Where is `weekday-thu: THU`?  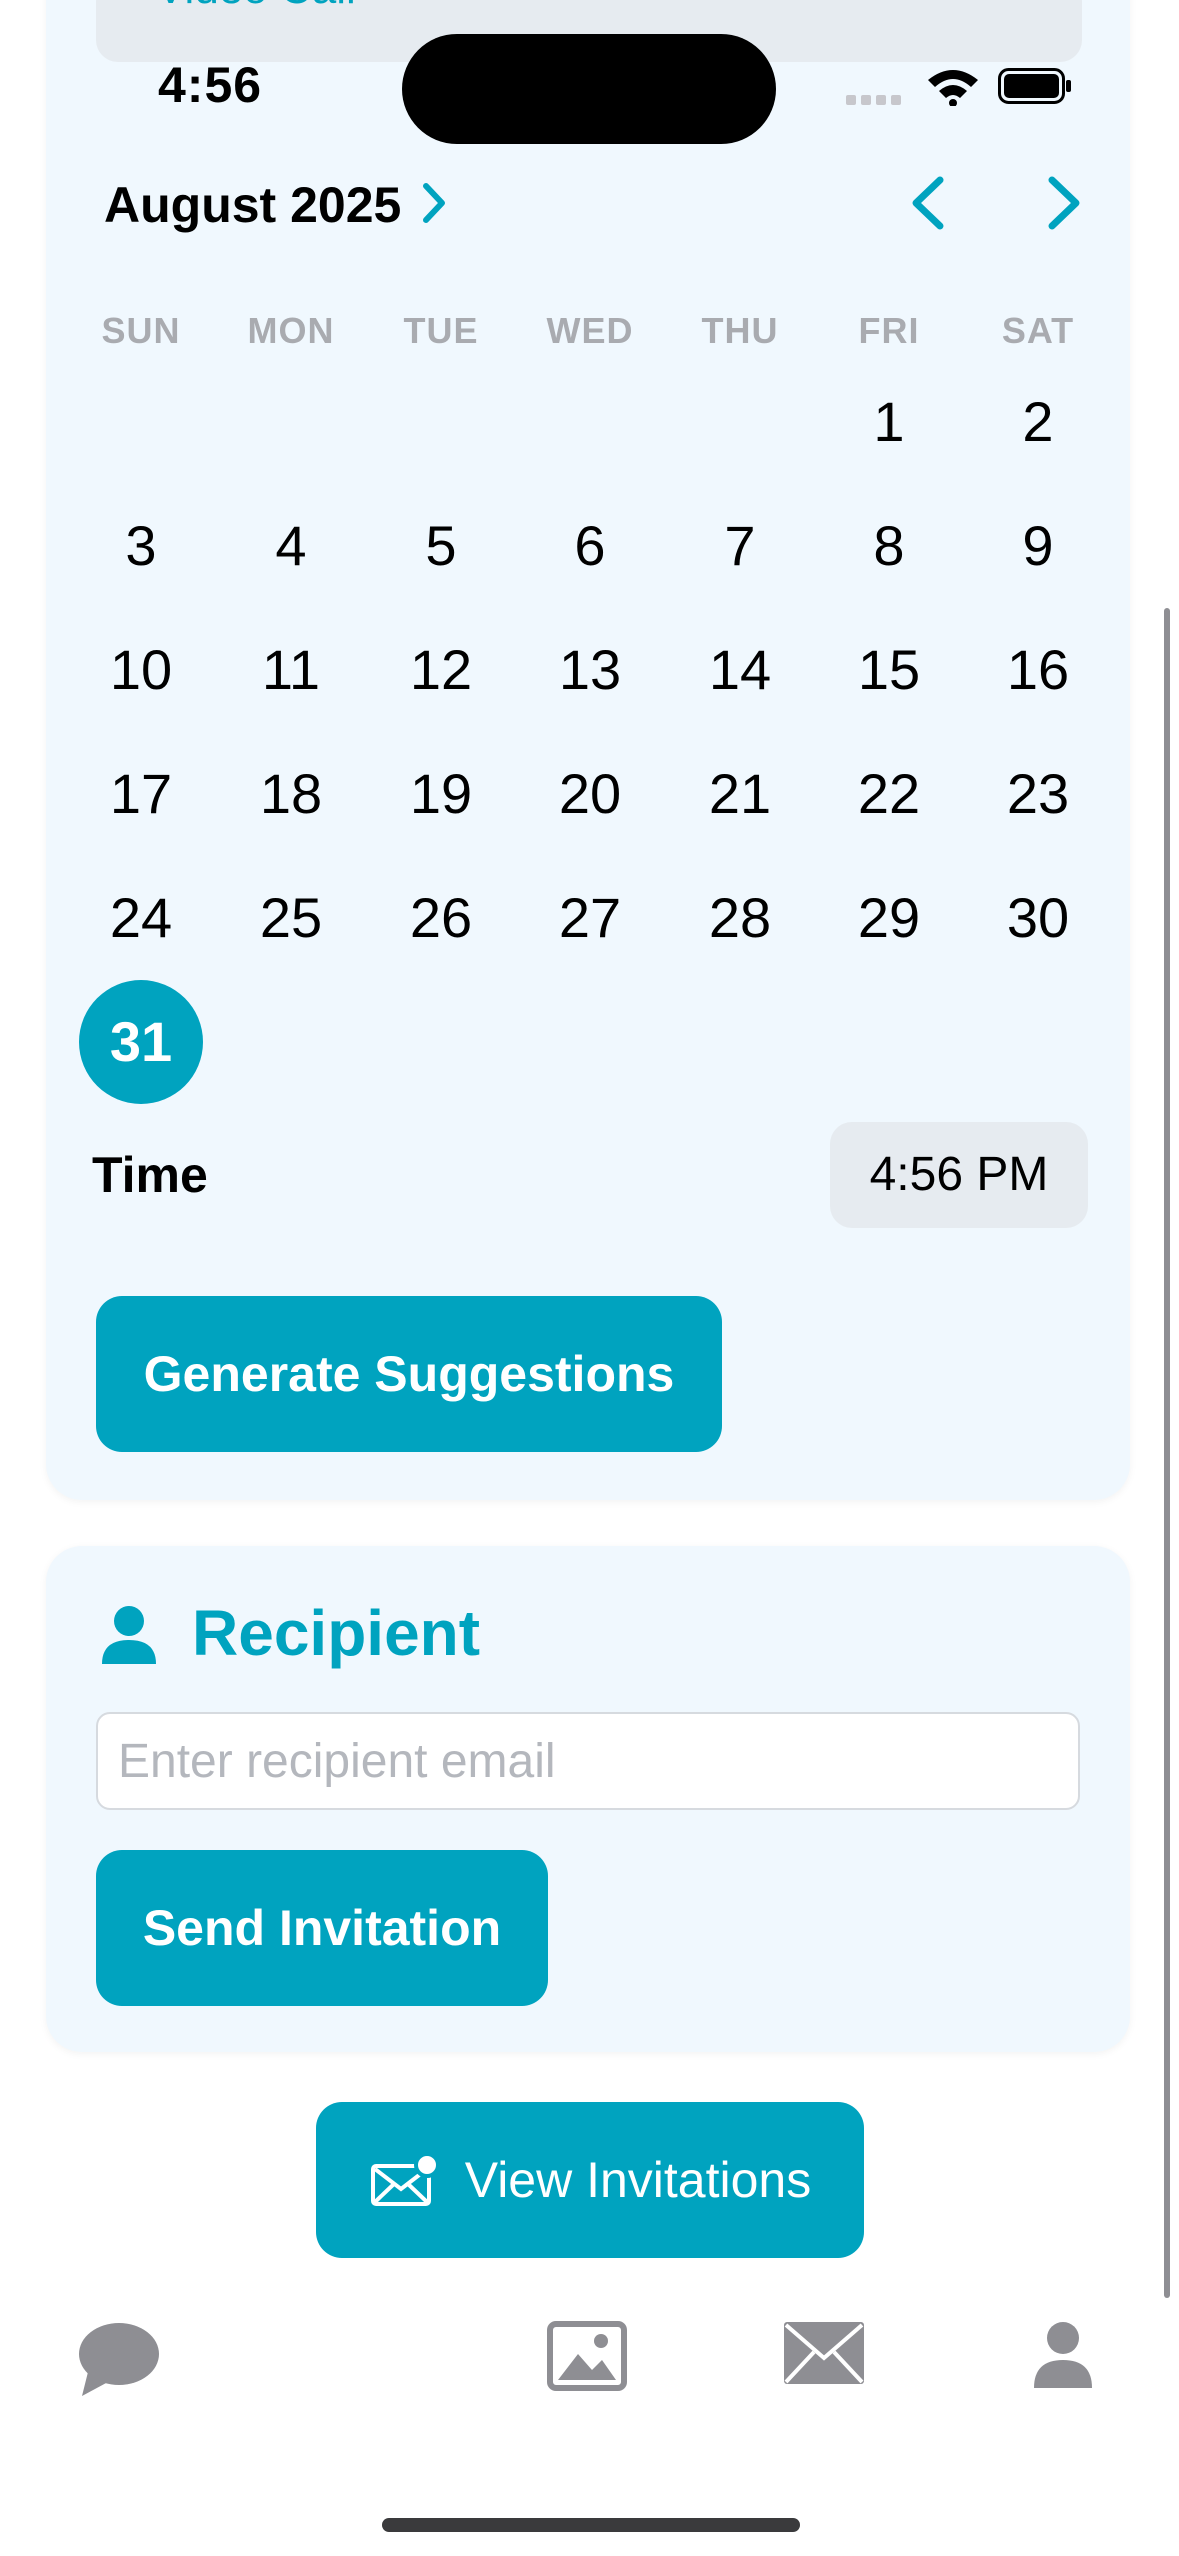 weekday-thu: THU is located at coordinates (740, 330).